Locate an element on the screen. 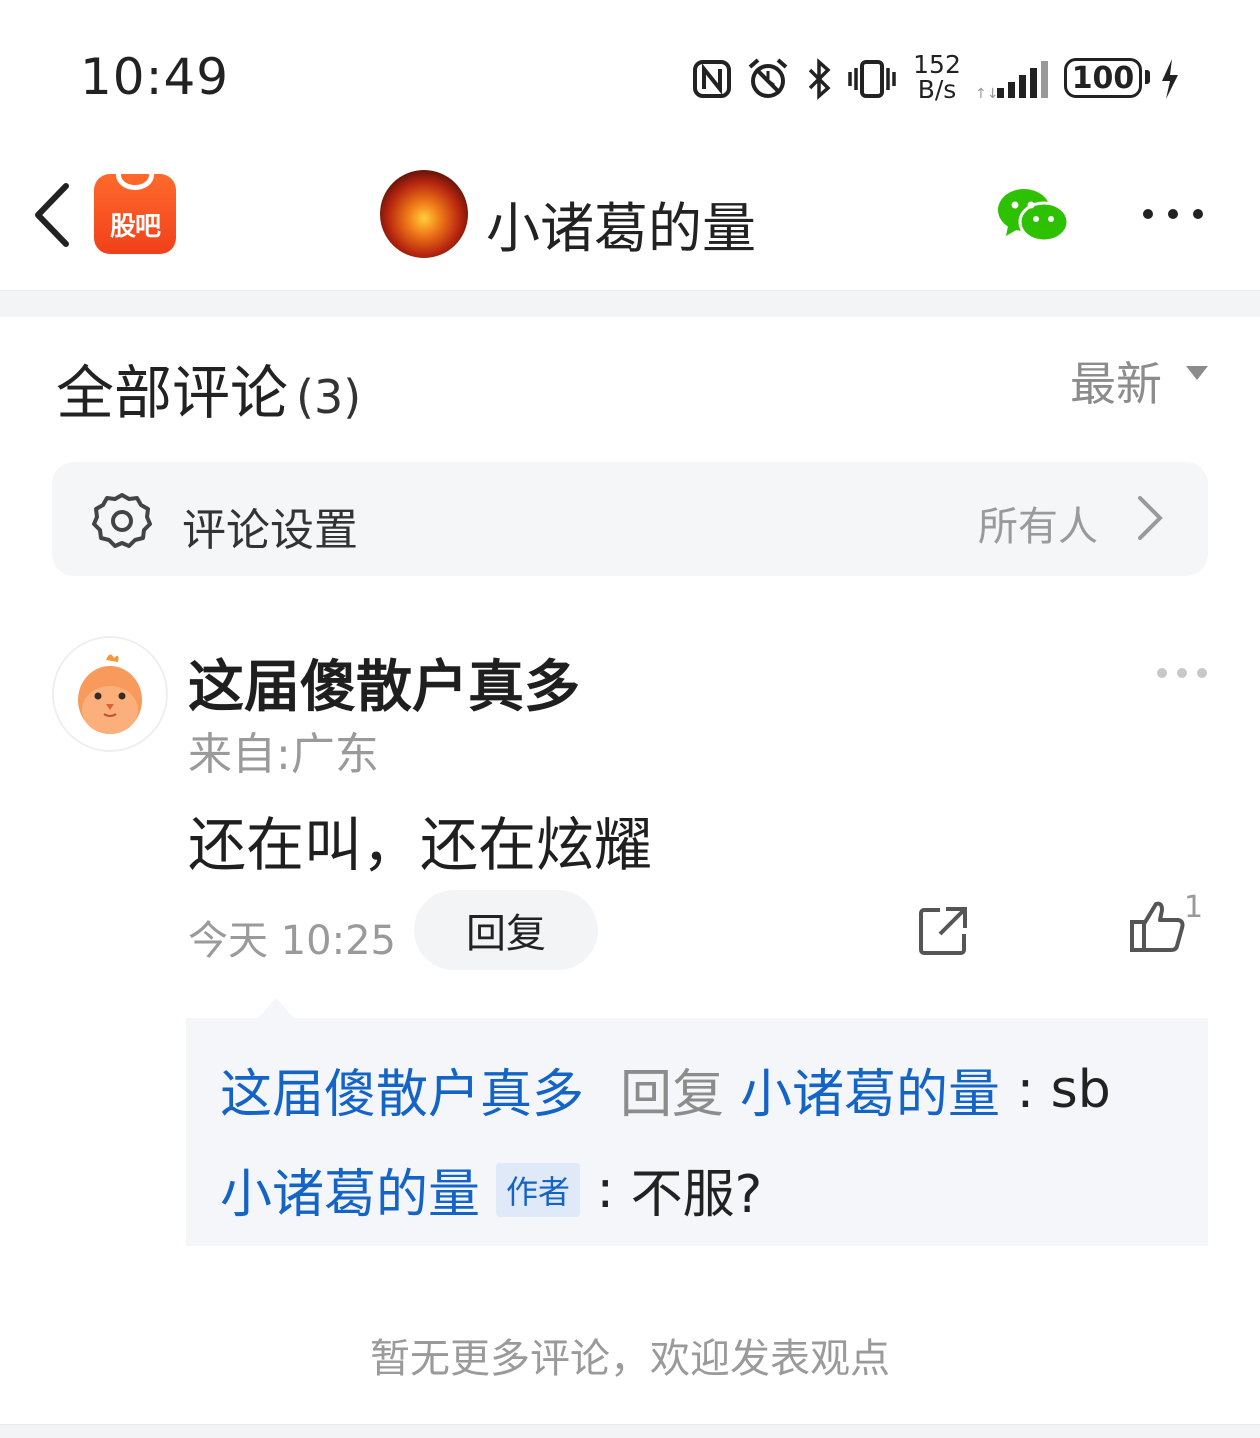 Image resolution: width=1260 pixels, height=1438 pixels. comment-more-icon is located at coordinates (1182, 673).